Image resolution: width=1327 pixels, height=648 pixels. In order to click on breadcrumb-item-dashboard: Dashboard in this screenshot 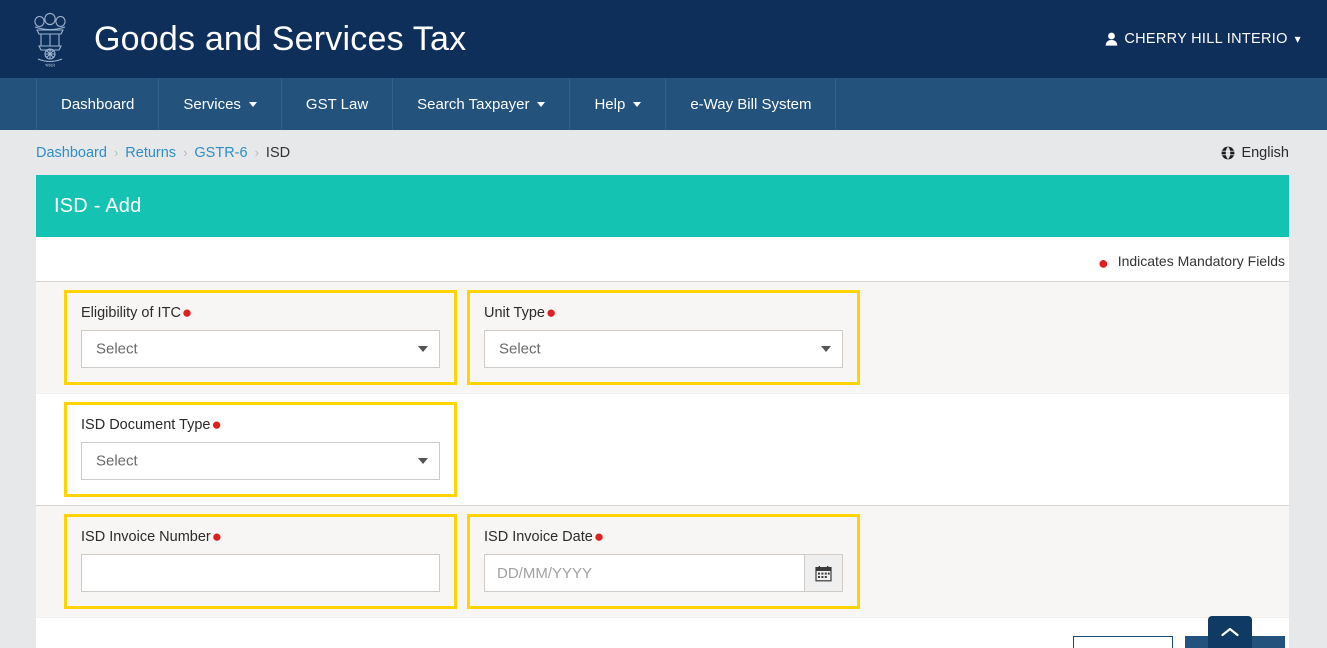, I will do `click(71, 153)`.